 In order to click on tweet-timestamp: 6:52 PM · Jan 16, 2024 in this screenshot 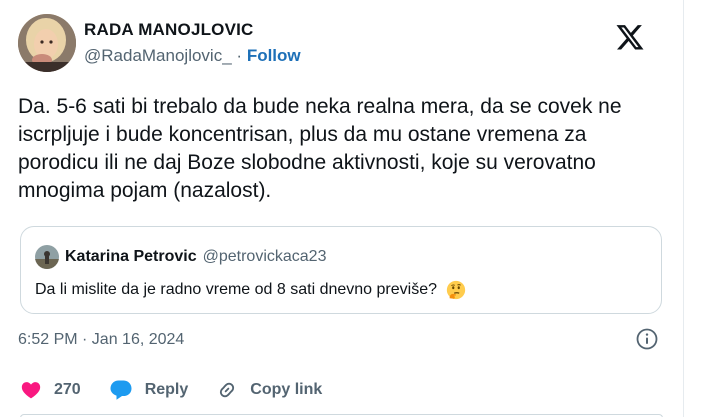, I will do `click(101, 340)`.